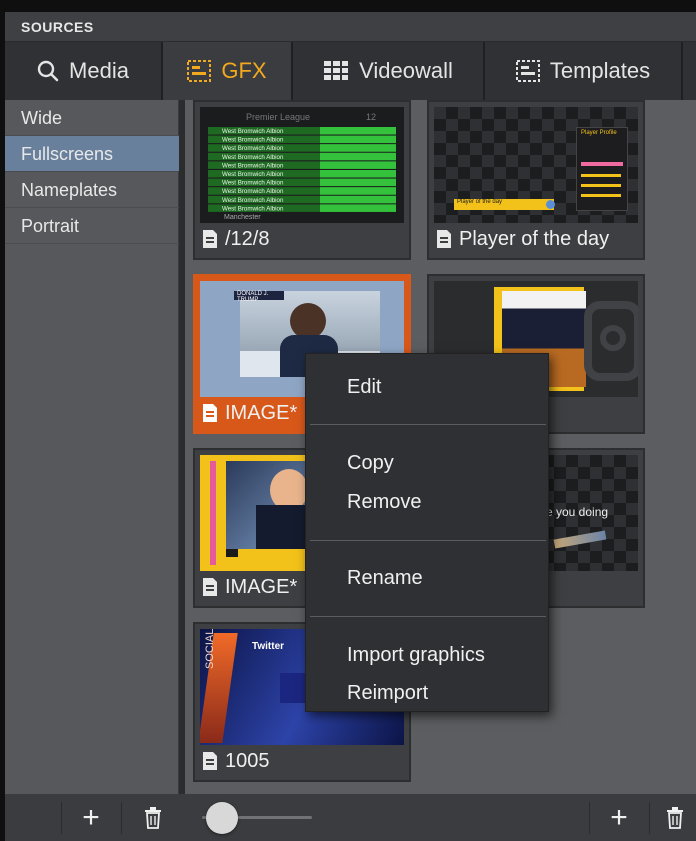 This screenshot has width=696, height=841. I want to click on menu-item-import-graphics: Import graphics, so click(416, 655).